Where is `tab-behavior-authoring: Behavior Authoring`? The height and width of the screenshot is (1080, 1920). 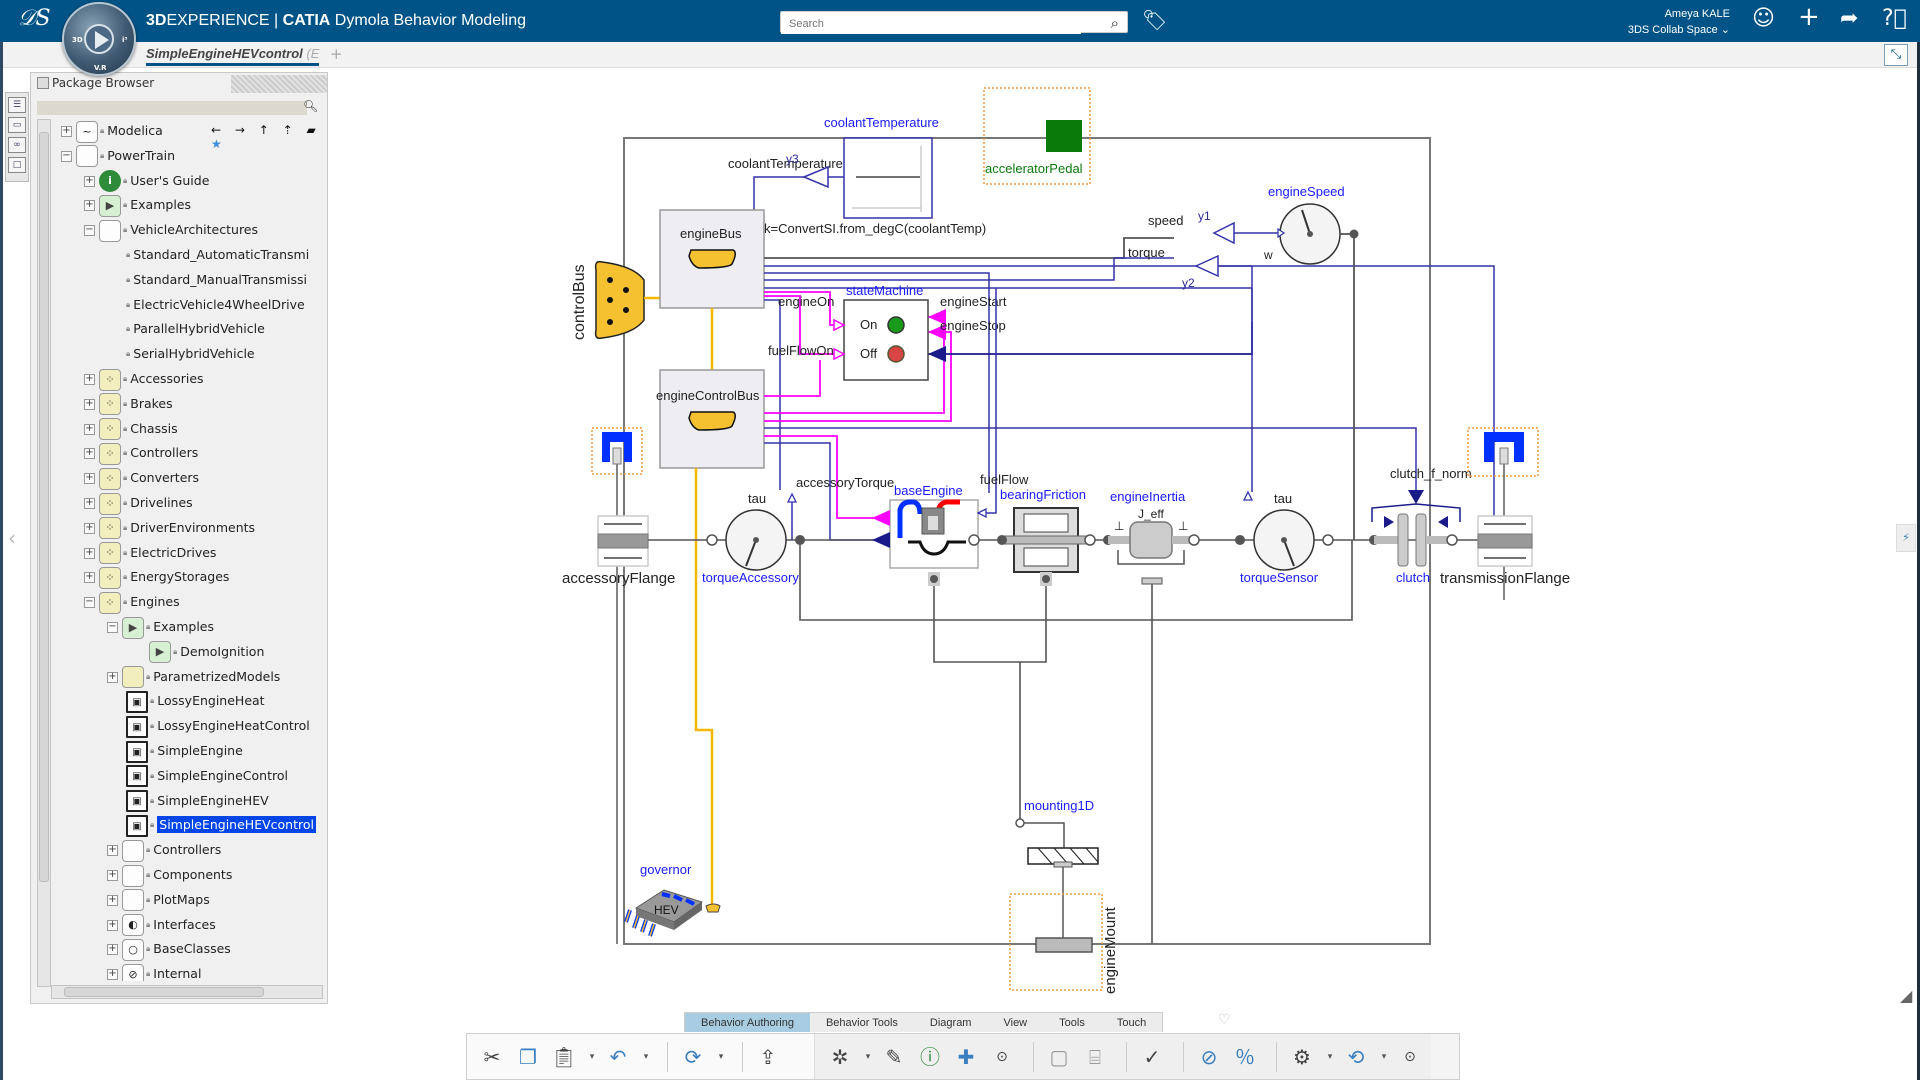 tab-behavior-authoring: Behavior Authoring is located at coordinates (747, 1022).